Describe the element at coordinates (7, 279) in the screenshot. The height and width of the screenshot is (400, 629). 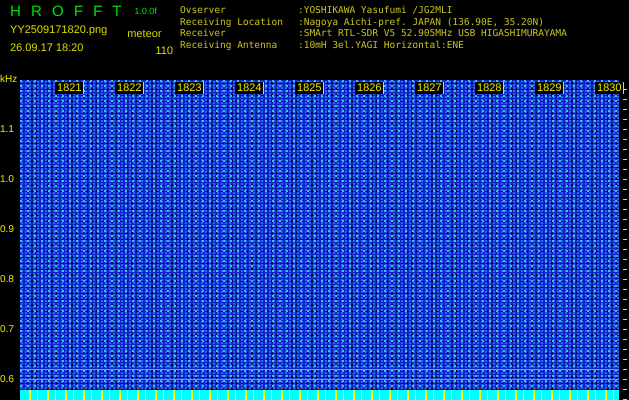
I see `frequency-label: 0.8` at that location.